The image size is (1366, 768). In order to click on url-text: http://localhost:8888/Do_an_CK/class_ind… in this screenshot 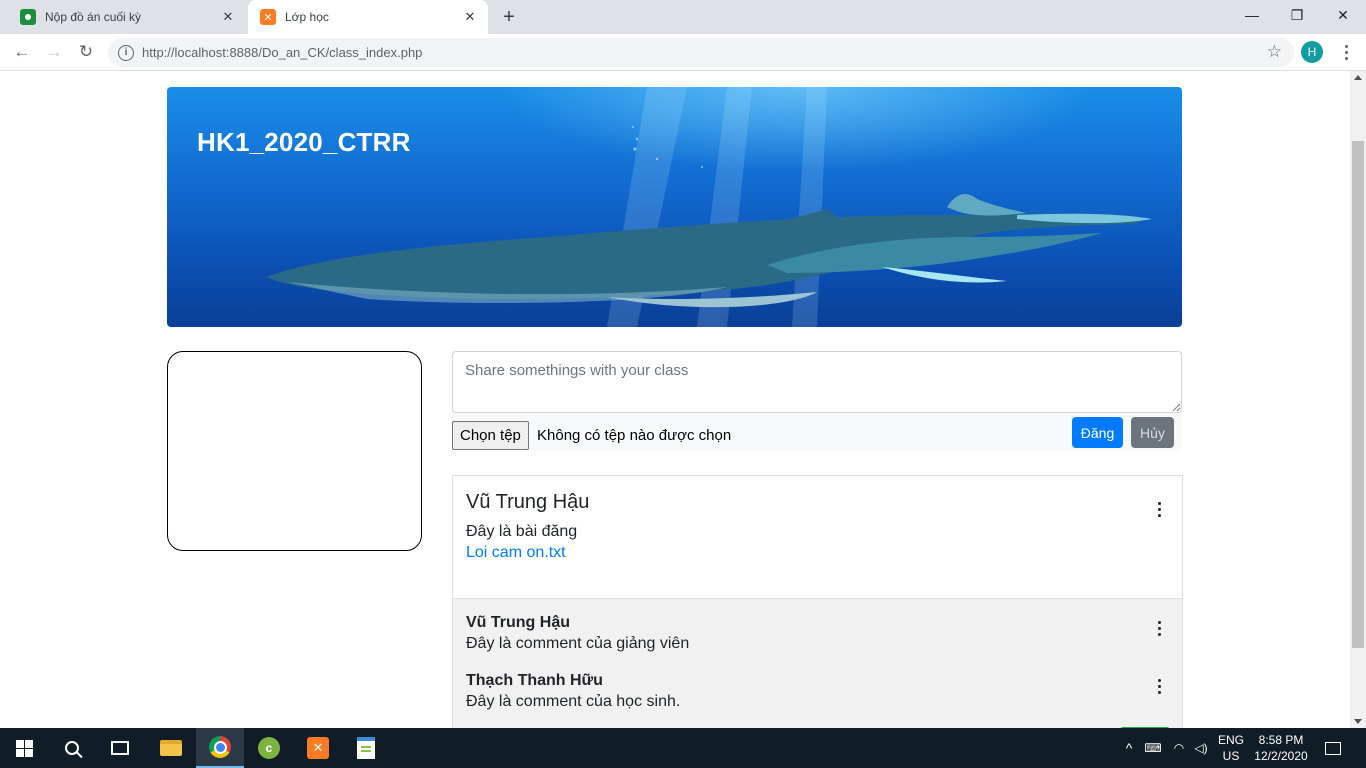, I will do `click(282, 52)`.